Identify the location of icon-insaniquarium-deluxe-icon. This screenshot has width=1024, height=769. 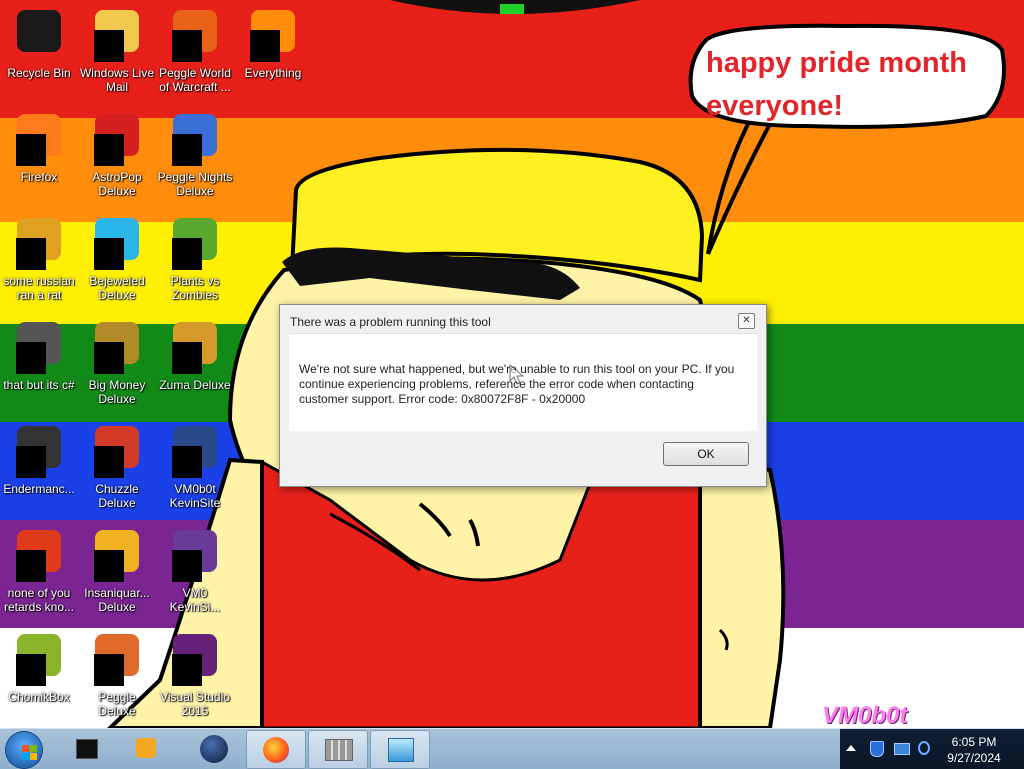
(117, 555).